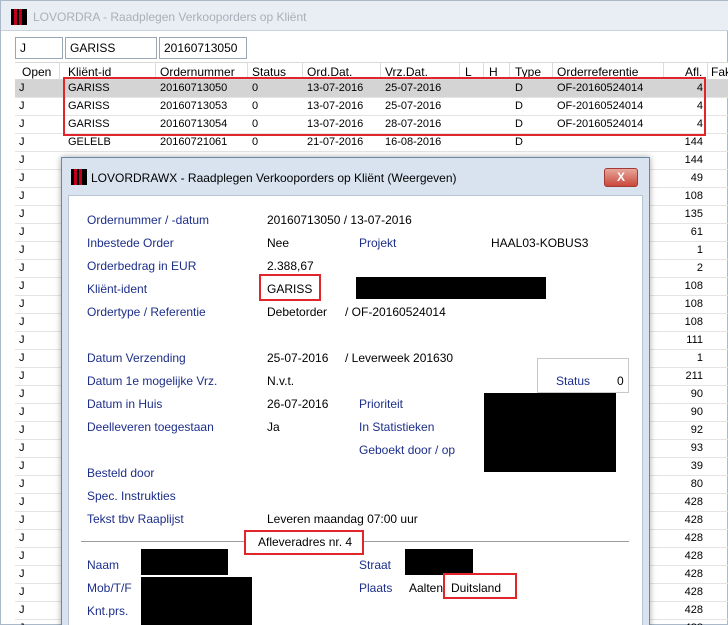 The image size is (728, 625). What do you see at coordinates (699, 268) in the screenshot?
I see `cell-afl: 2` at bounding box center [699, 268].